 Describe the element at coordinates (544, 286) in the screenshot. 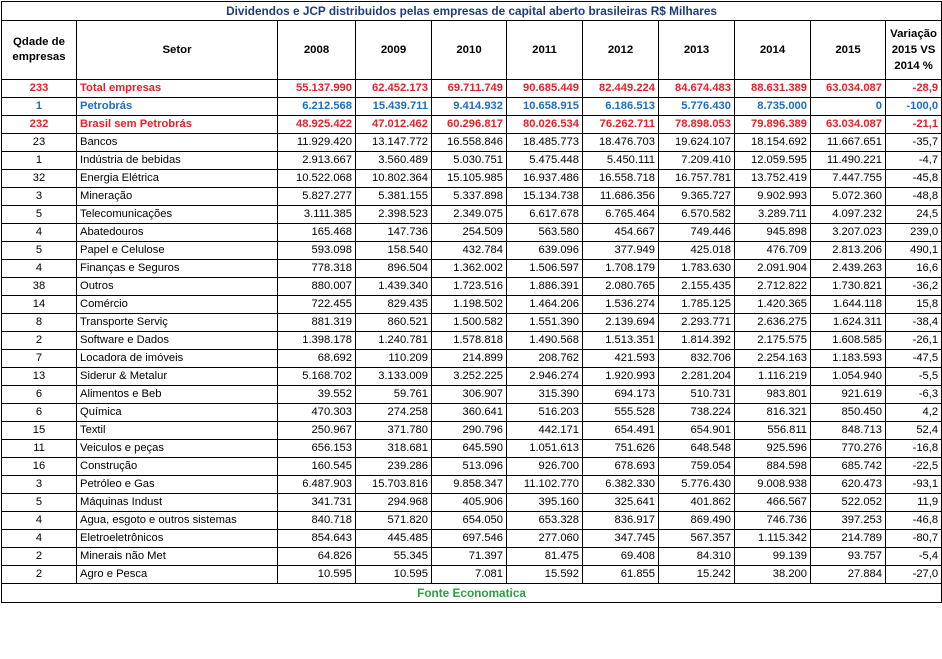

I see `cell-value-2011: 1.886.391` at that location.